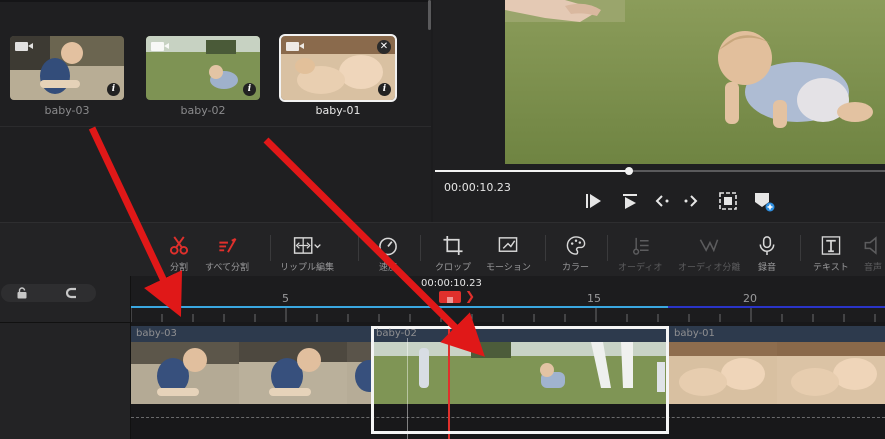 The height and width of the screenshot is (439, 885). Describe the element at coordinates (776, 307) in the screenshot. I see `ruler-remaining-line` at that location.